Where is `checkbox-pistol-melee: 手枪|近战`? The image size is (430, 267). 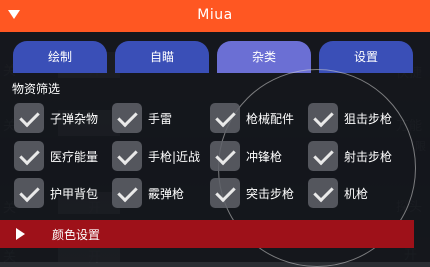
checkbox-pistol-melee: 手枪|近战 is located at coordinates (160, 156).